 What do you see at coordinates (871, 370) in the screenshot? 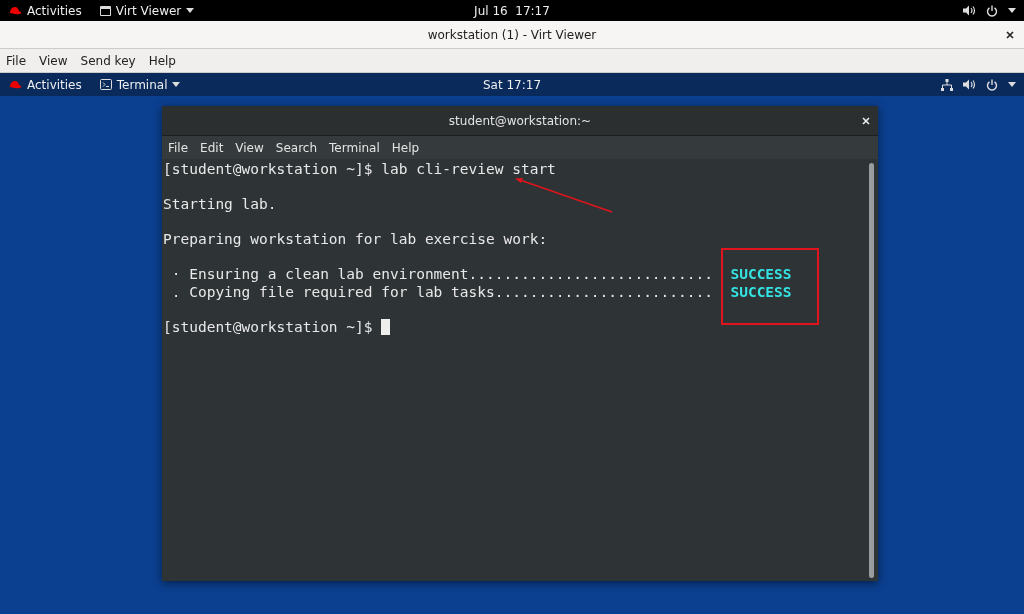
I see `scrollbar` at bounding box center [871, 370].